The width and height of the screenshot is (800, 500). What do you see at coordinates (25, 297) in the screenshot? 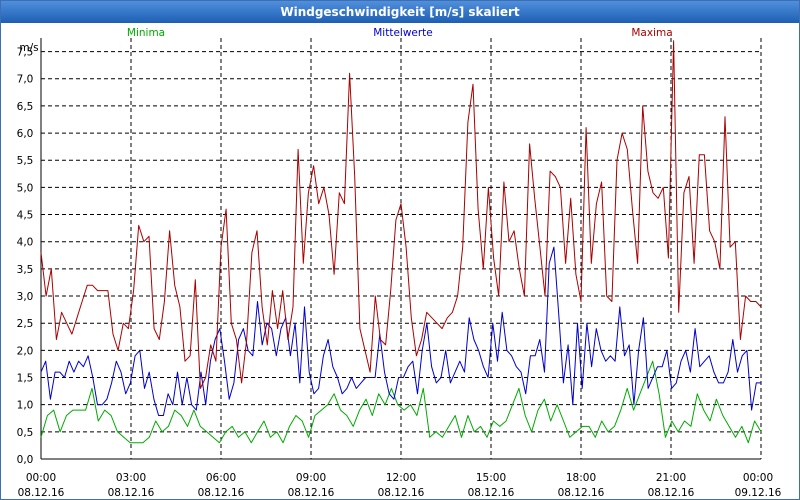
I see `y-tick-label: 3,0` at bounding box center [25, 297].